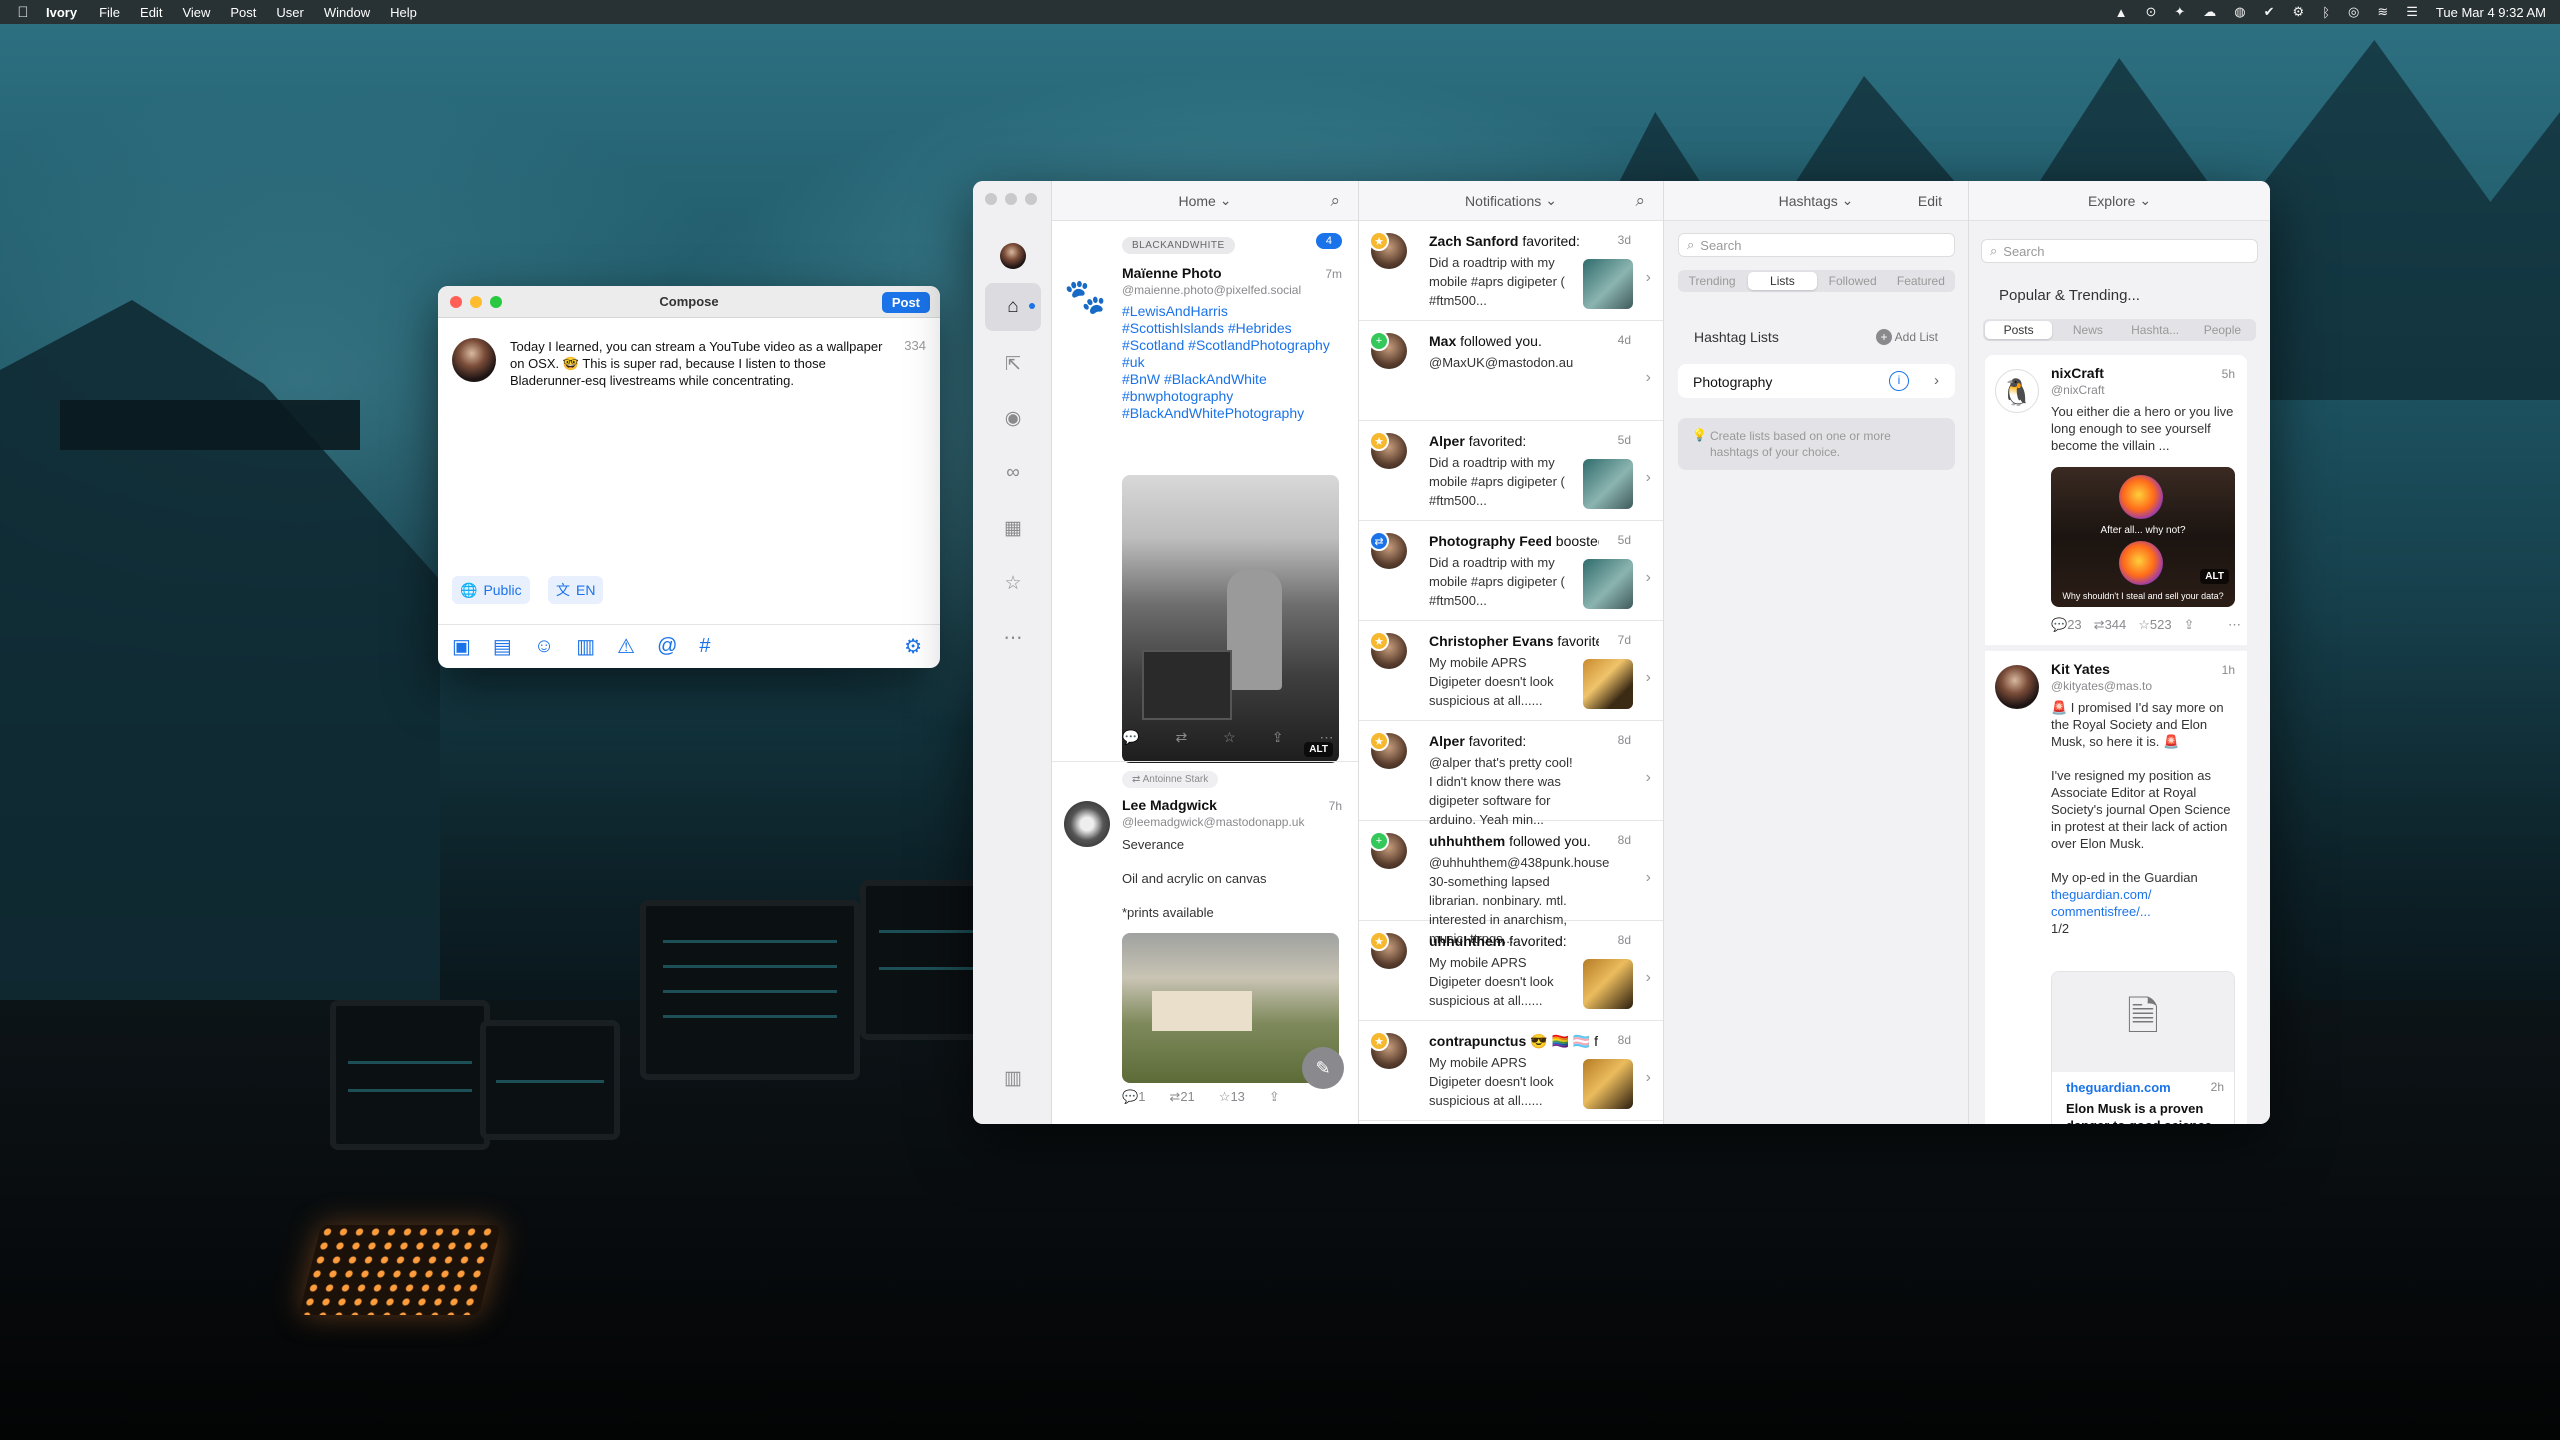 The image size is (2560, 1440). What do you see at coordinates (2179, 12) in the screenshot?
I see `status-bird-icon: ✦` at bounding box center [2179, 12].